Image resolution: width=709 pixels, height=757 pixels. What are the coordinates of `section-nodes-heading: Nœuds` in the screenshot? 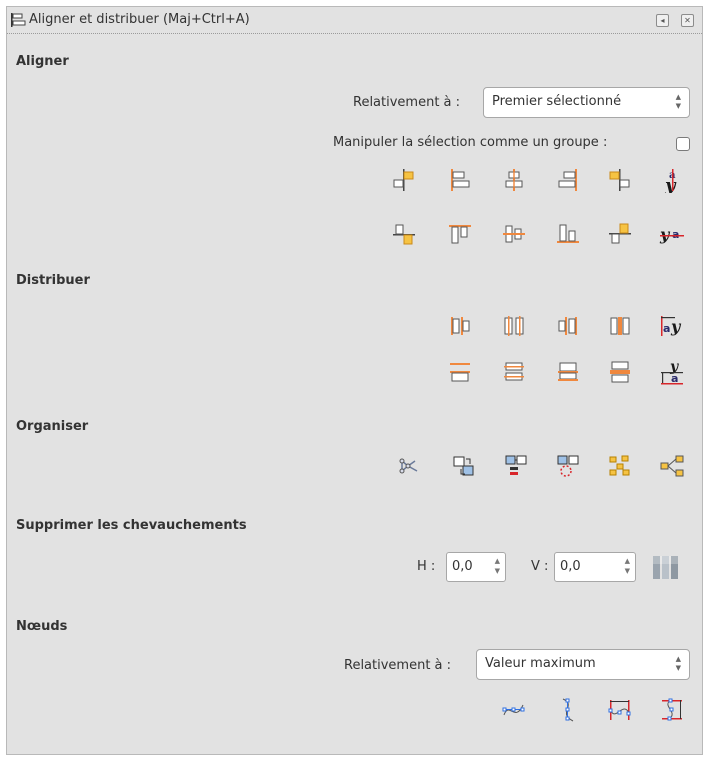 It's located at (42, 626).